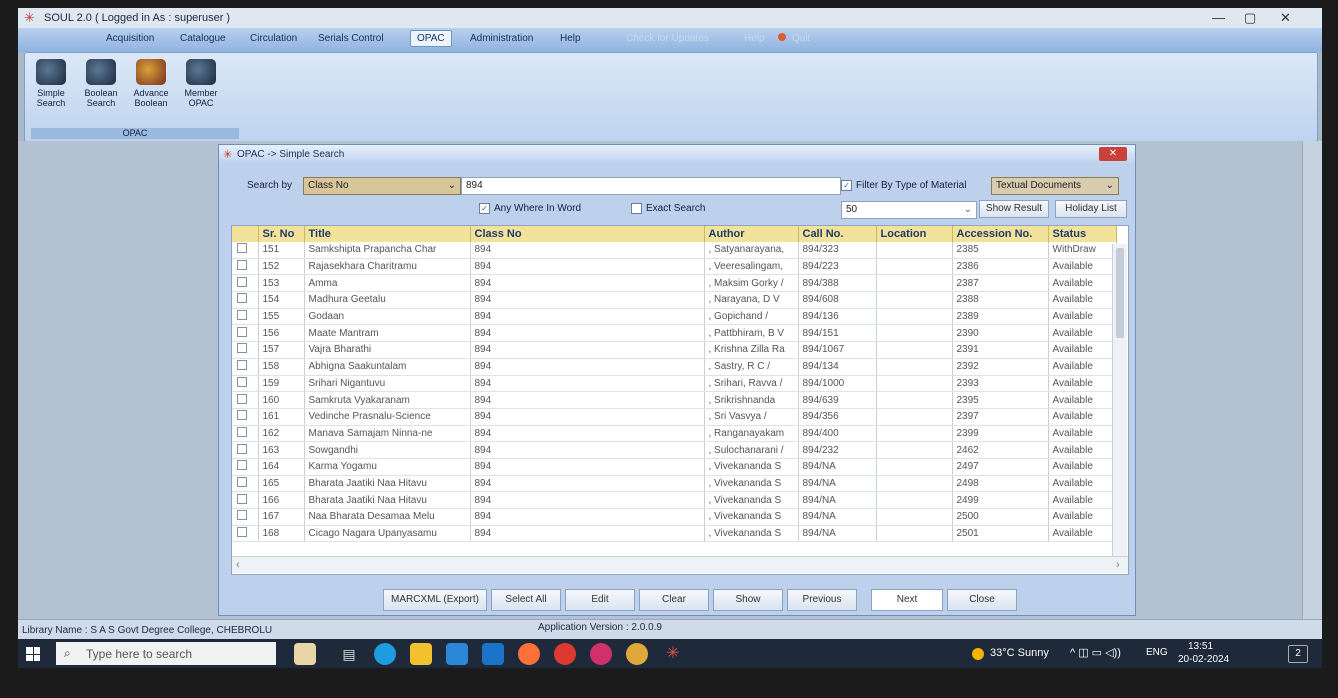 The height and width of the screenshot is (698, 1338). I want to click on task-view-icon: ▤, so click(349, 654).